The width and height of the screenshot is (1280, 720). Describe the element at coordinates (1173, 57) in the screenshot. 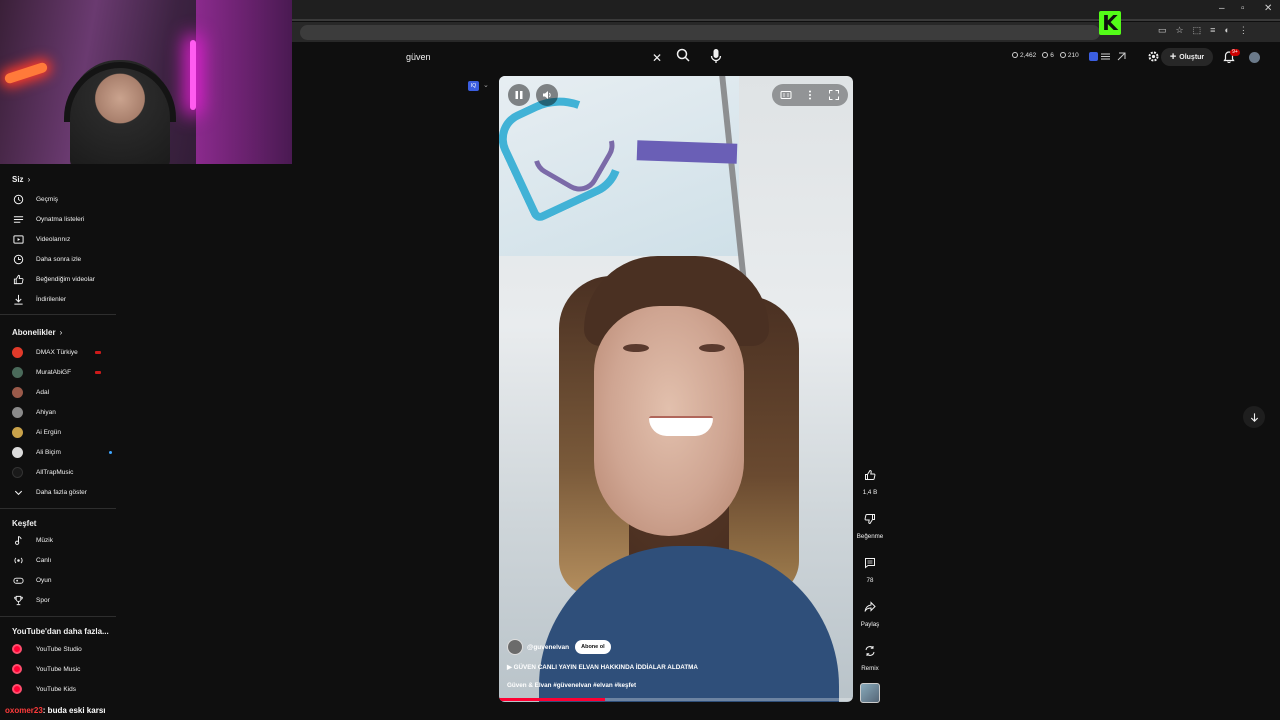

I see `plus-icon: +` at that location.